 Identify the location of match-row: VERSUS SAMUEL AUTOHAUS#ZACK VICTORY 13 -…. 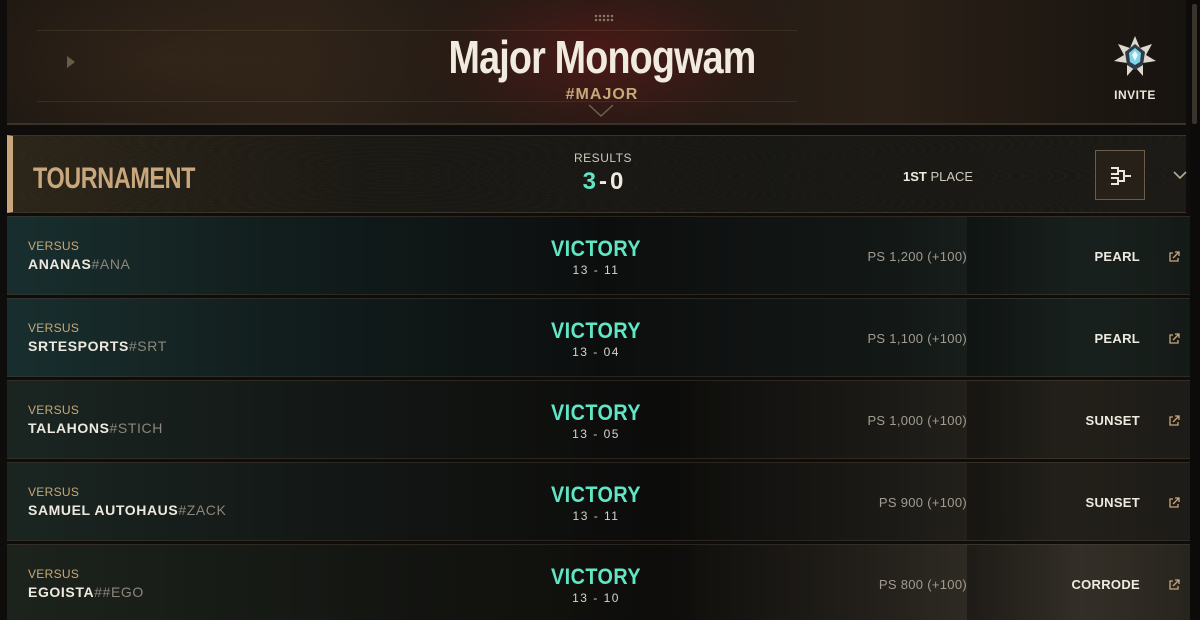
(603, 501).